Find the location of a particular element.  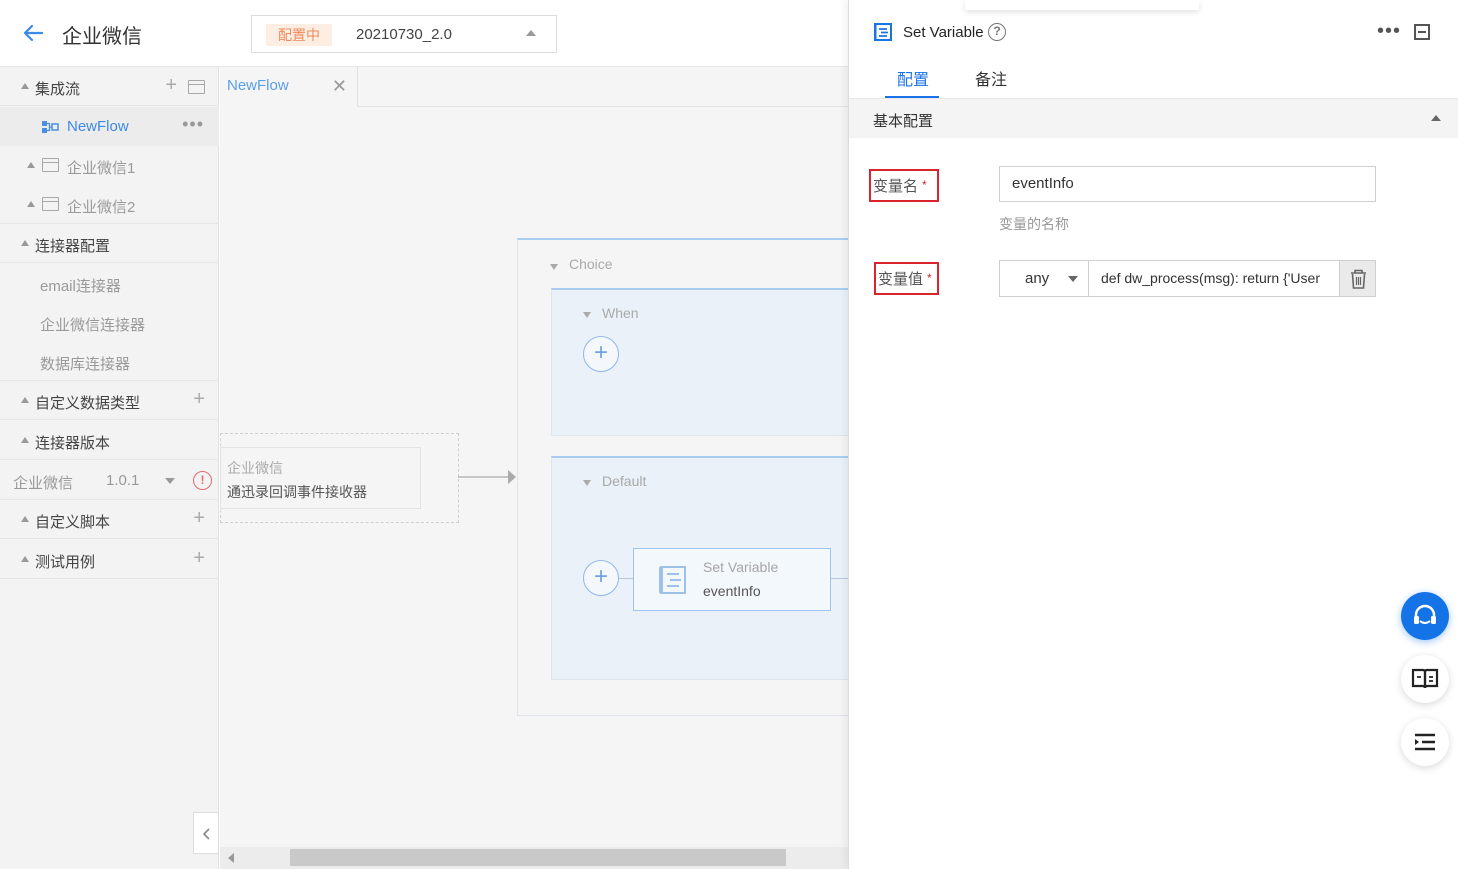

panel-title: Set Variable is located at coordinates (943, 32).